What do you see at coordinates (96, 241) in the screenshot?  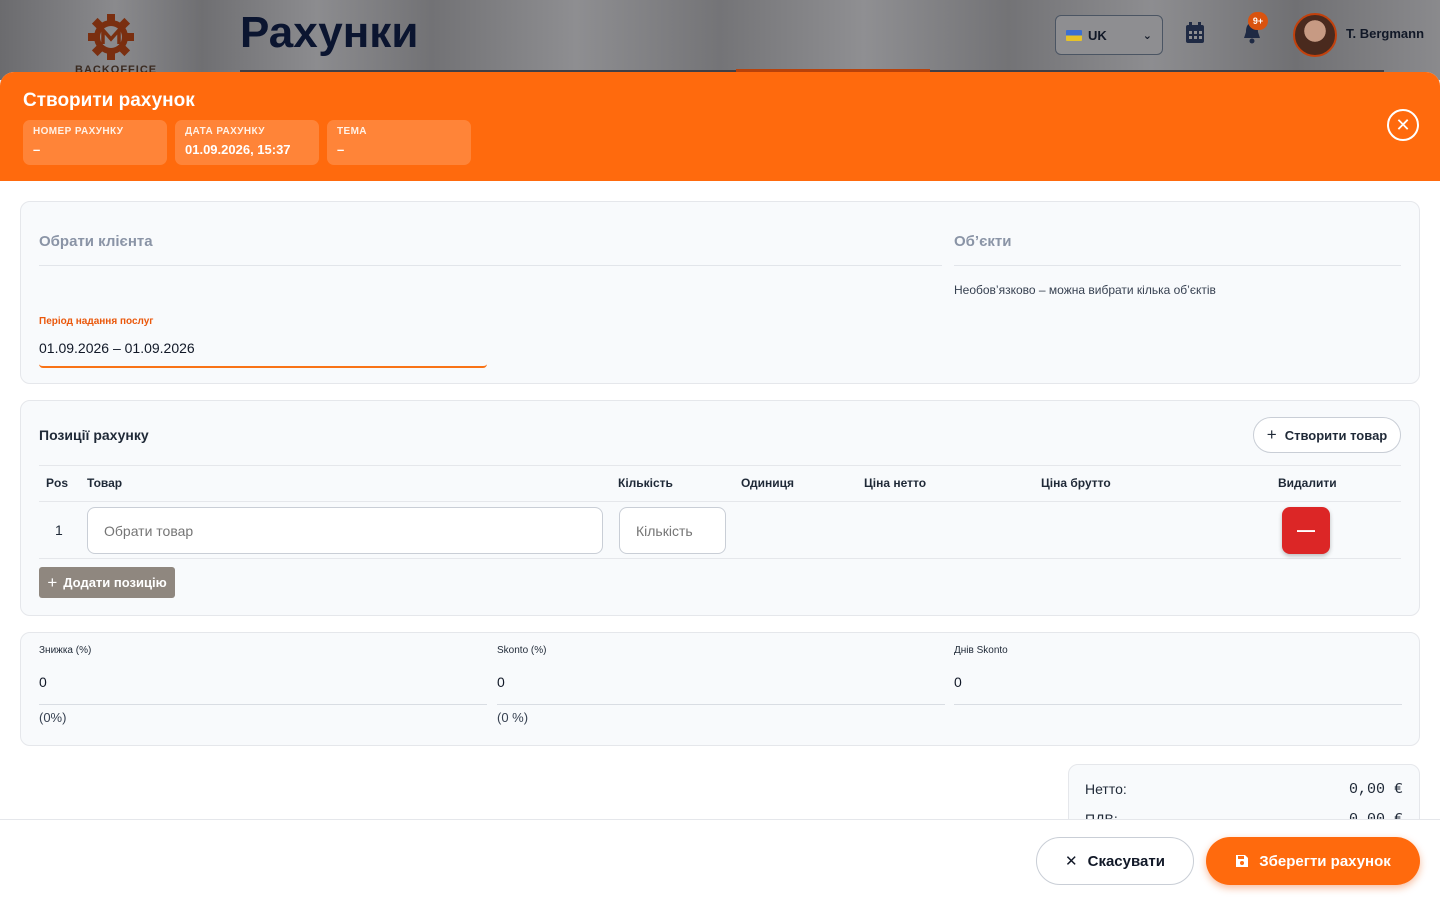 I see `client-select: Обрати клієнта` at bounding box center [96, 241].